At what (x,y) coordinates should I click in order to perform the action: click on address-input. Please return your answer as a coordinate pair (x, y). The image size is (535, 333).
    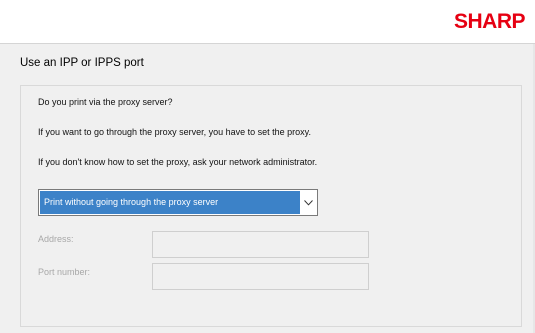
    Looking at the image, I should click on (260, 244).